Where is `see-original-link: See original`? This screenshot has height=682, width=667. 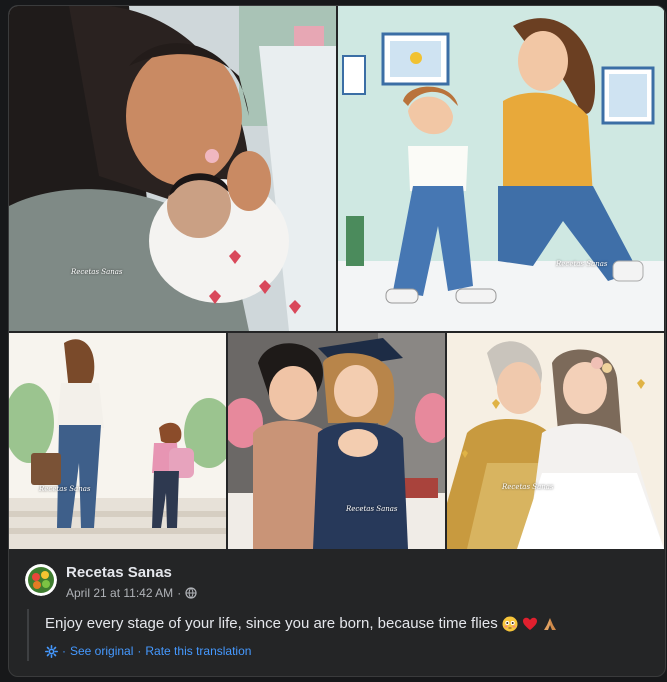
see-original-link: See original is located at coordinates (101, 651).